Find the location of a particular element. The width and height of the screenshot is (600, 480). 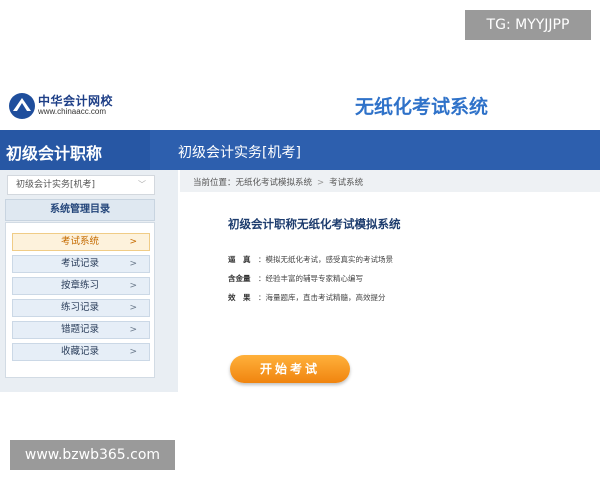

feature-item: 效 果 ：海量题库，直击考试精髓，高效提分 is located at coordinates (307, 297).